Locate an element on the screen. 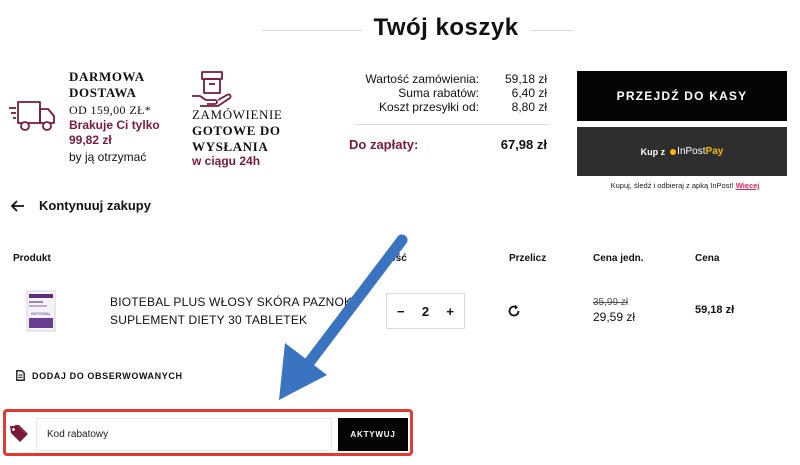 Image resolution: width=800 pixels, height=465 pixels. to-pay-label: Do zapłaty: is located at coordinates (384, 144).